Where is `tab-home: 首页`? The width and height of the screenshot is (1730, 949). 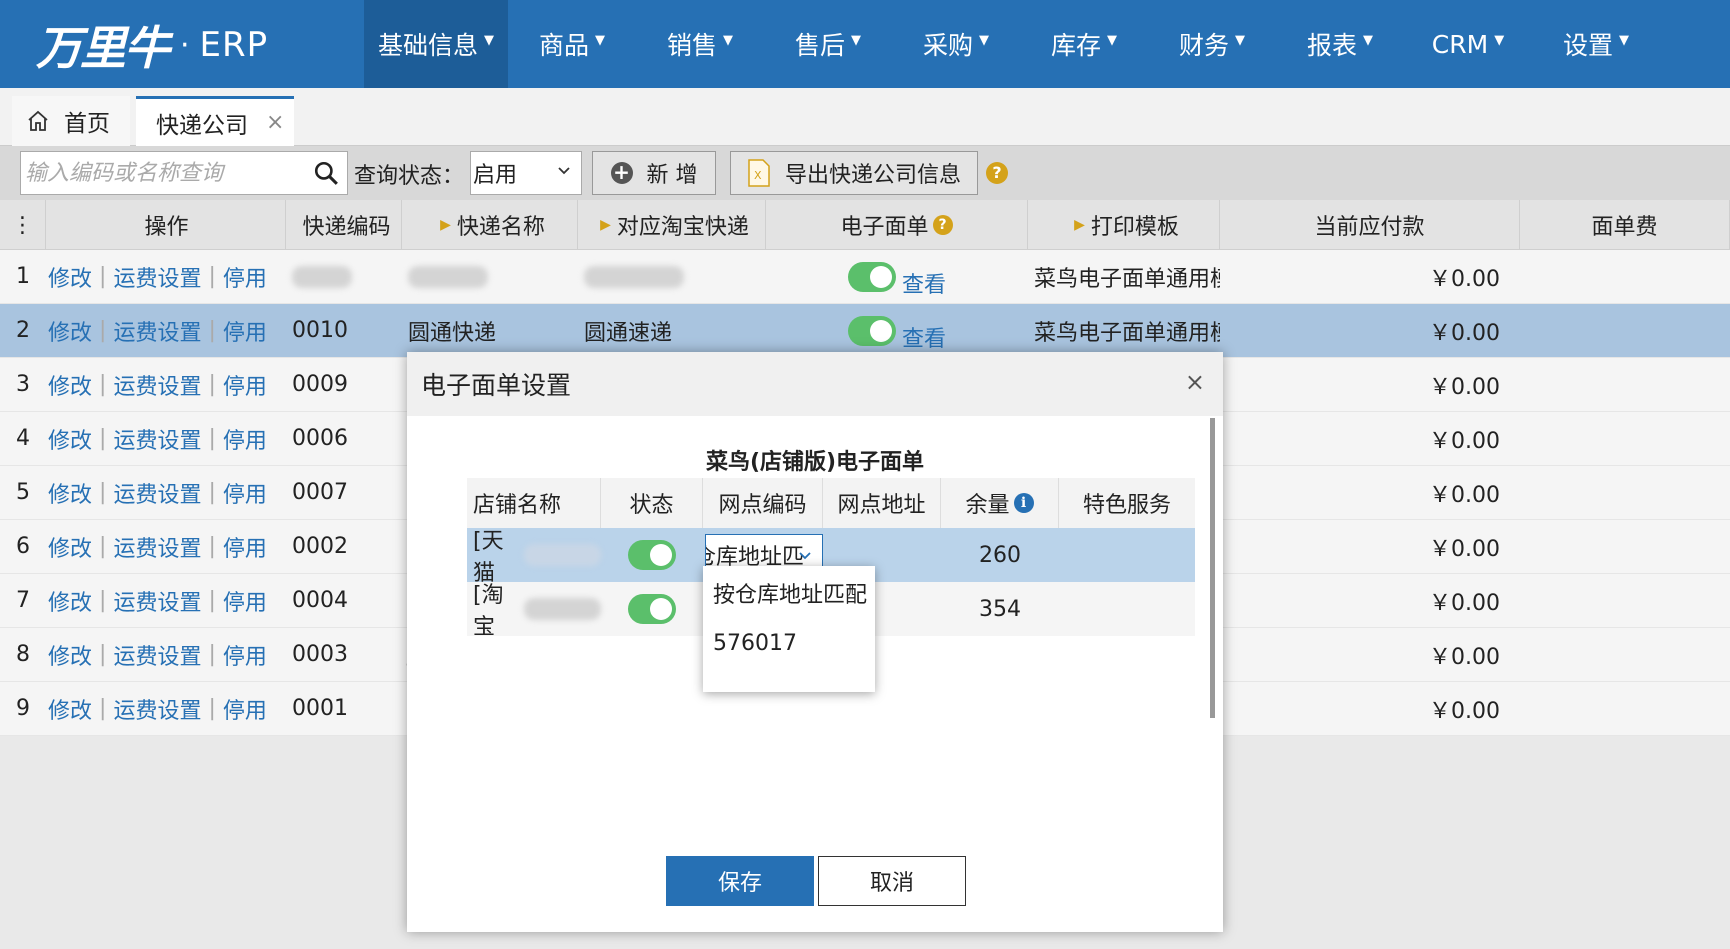 tab-home: 首页 is located at coordinates (71, 121).